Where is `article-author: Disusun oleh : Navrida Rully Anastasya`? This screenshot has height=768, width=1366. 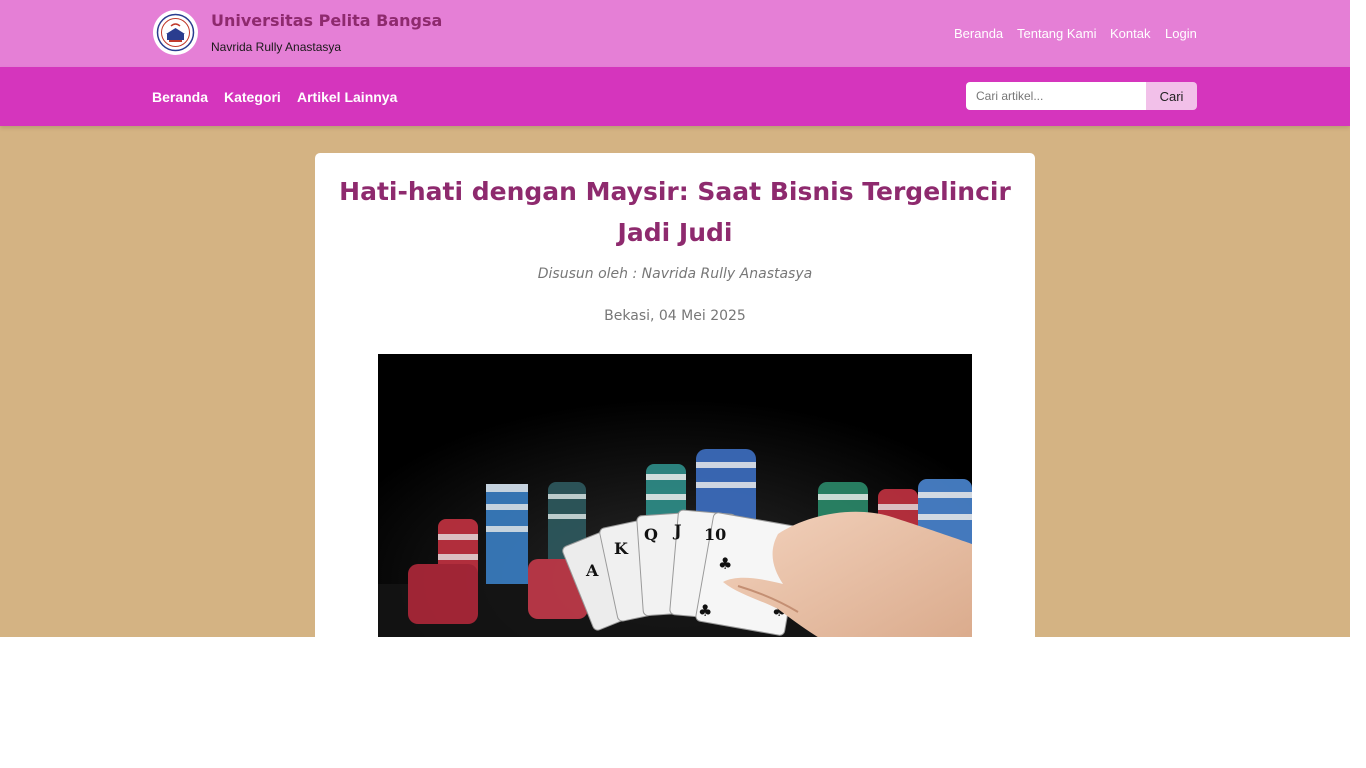 article-author: Disusun oleh : Navrida Rully Anastasya is located at coordinates (675, 274).